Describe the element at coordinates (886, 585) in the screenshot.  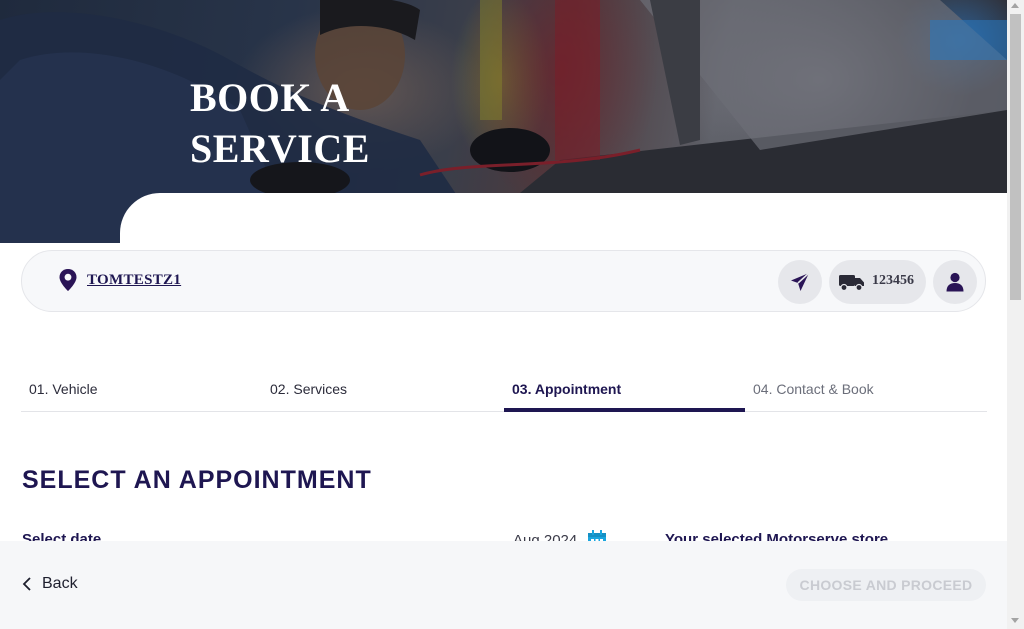
I see `choose-and-proceed-button: CHOOSE AND PROCEED` at that location.